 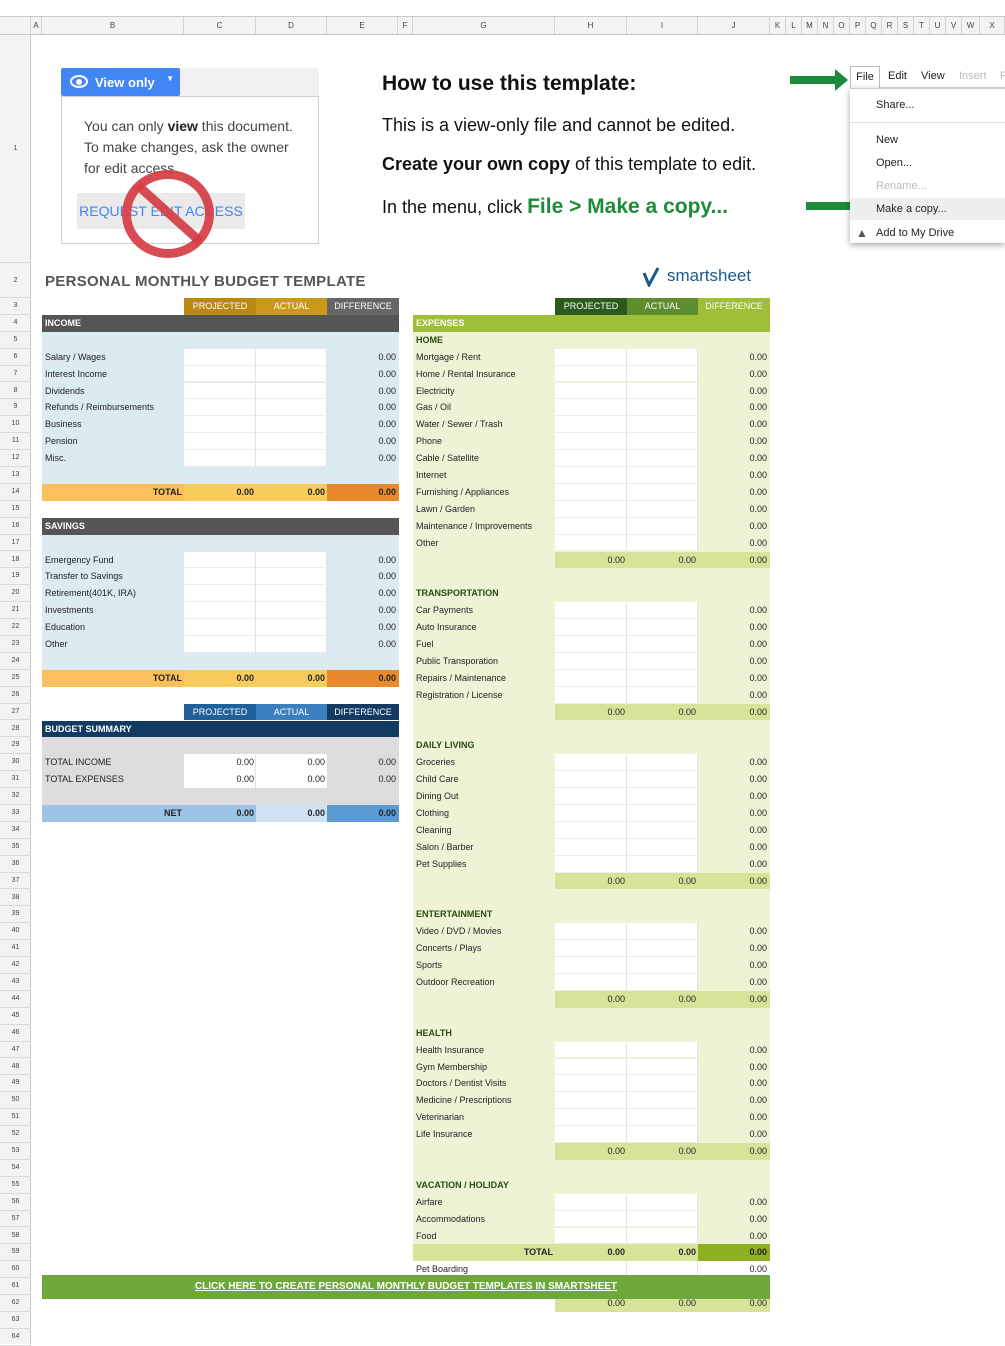 What do you see at coordinates (15, 1270) in the screenshot?
I see `row-header: 60` at bounding box center [15, 1270].